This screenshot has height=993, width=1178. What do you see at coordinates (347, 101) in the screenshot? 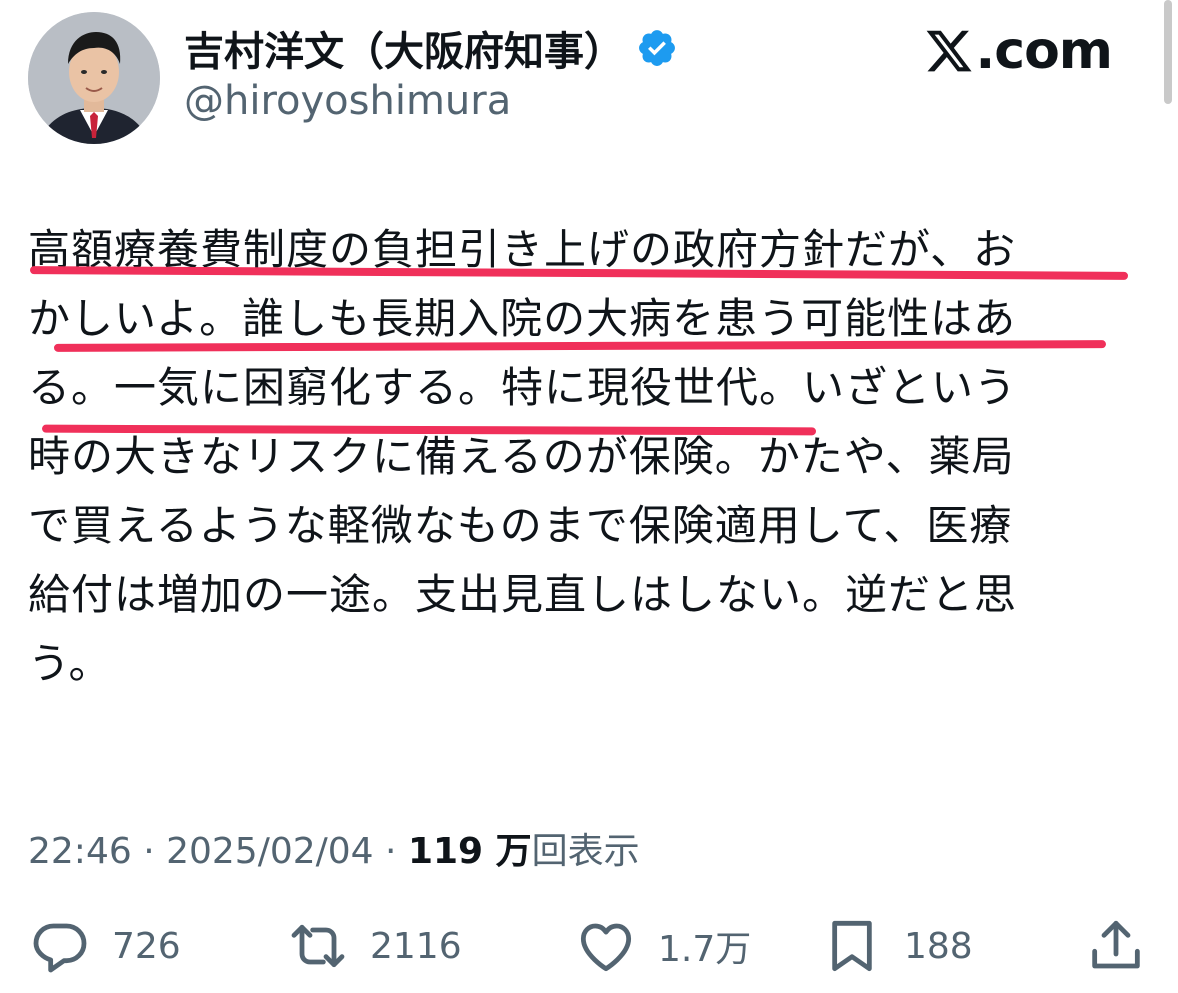
I see `user-handle: @hiroyoshimura` at bounding box center [347, 101].